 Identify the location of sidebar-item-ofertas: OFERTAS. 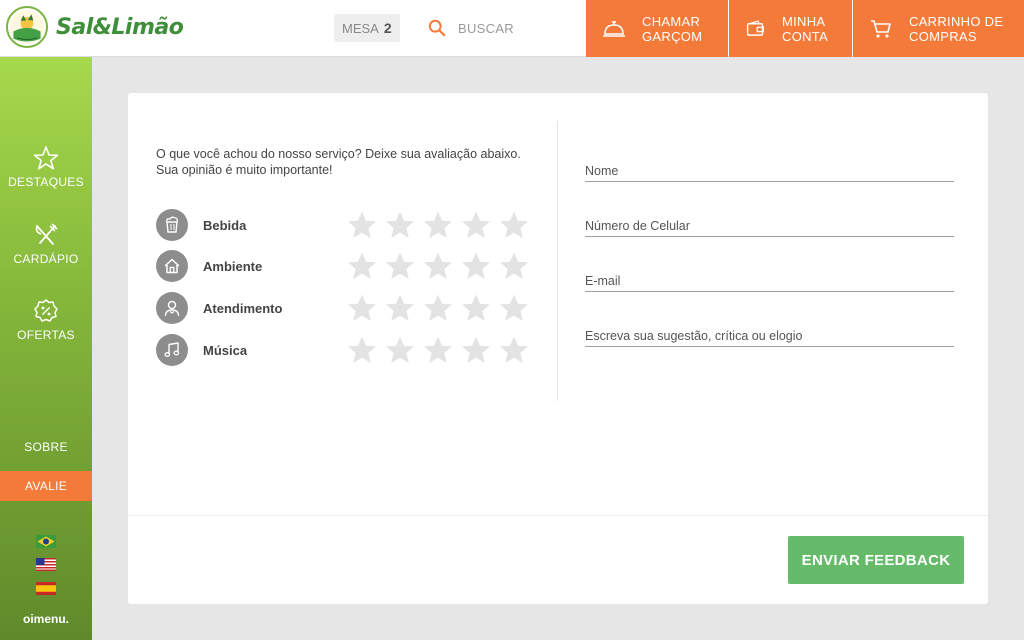
(46, 320).